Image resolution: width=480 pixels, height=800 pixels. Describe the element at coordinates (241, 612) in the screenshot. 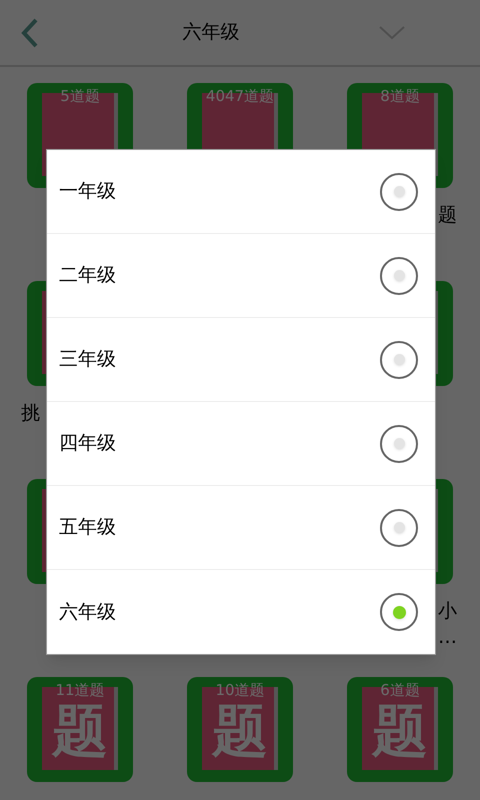

I see `grade-option: 六年级` at that location.